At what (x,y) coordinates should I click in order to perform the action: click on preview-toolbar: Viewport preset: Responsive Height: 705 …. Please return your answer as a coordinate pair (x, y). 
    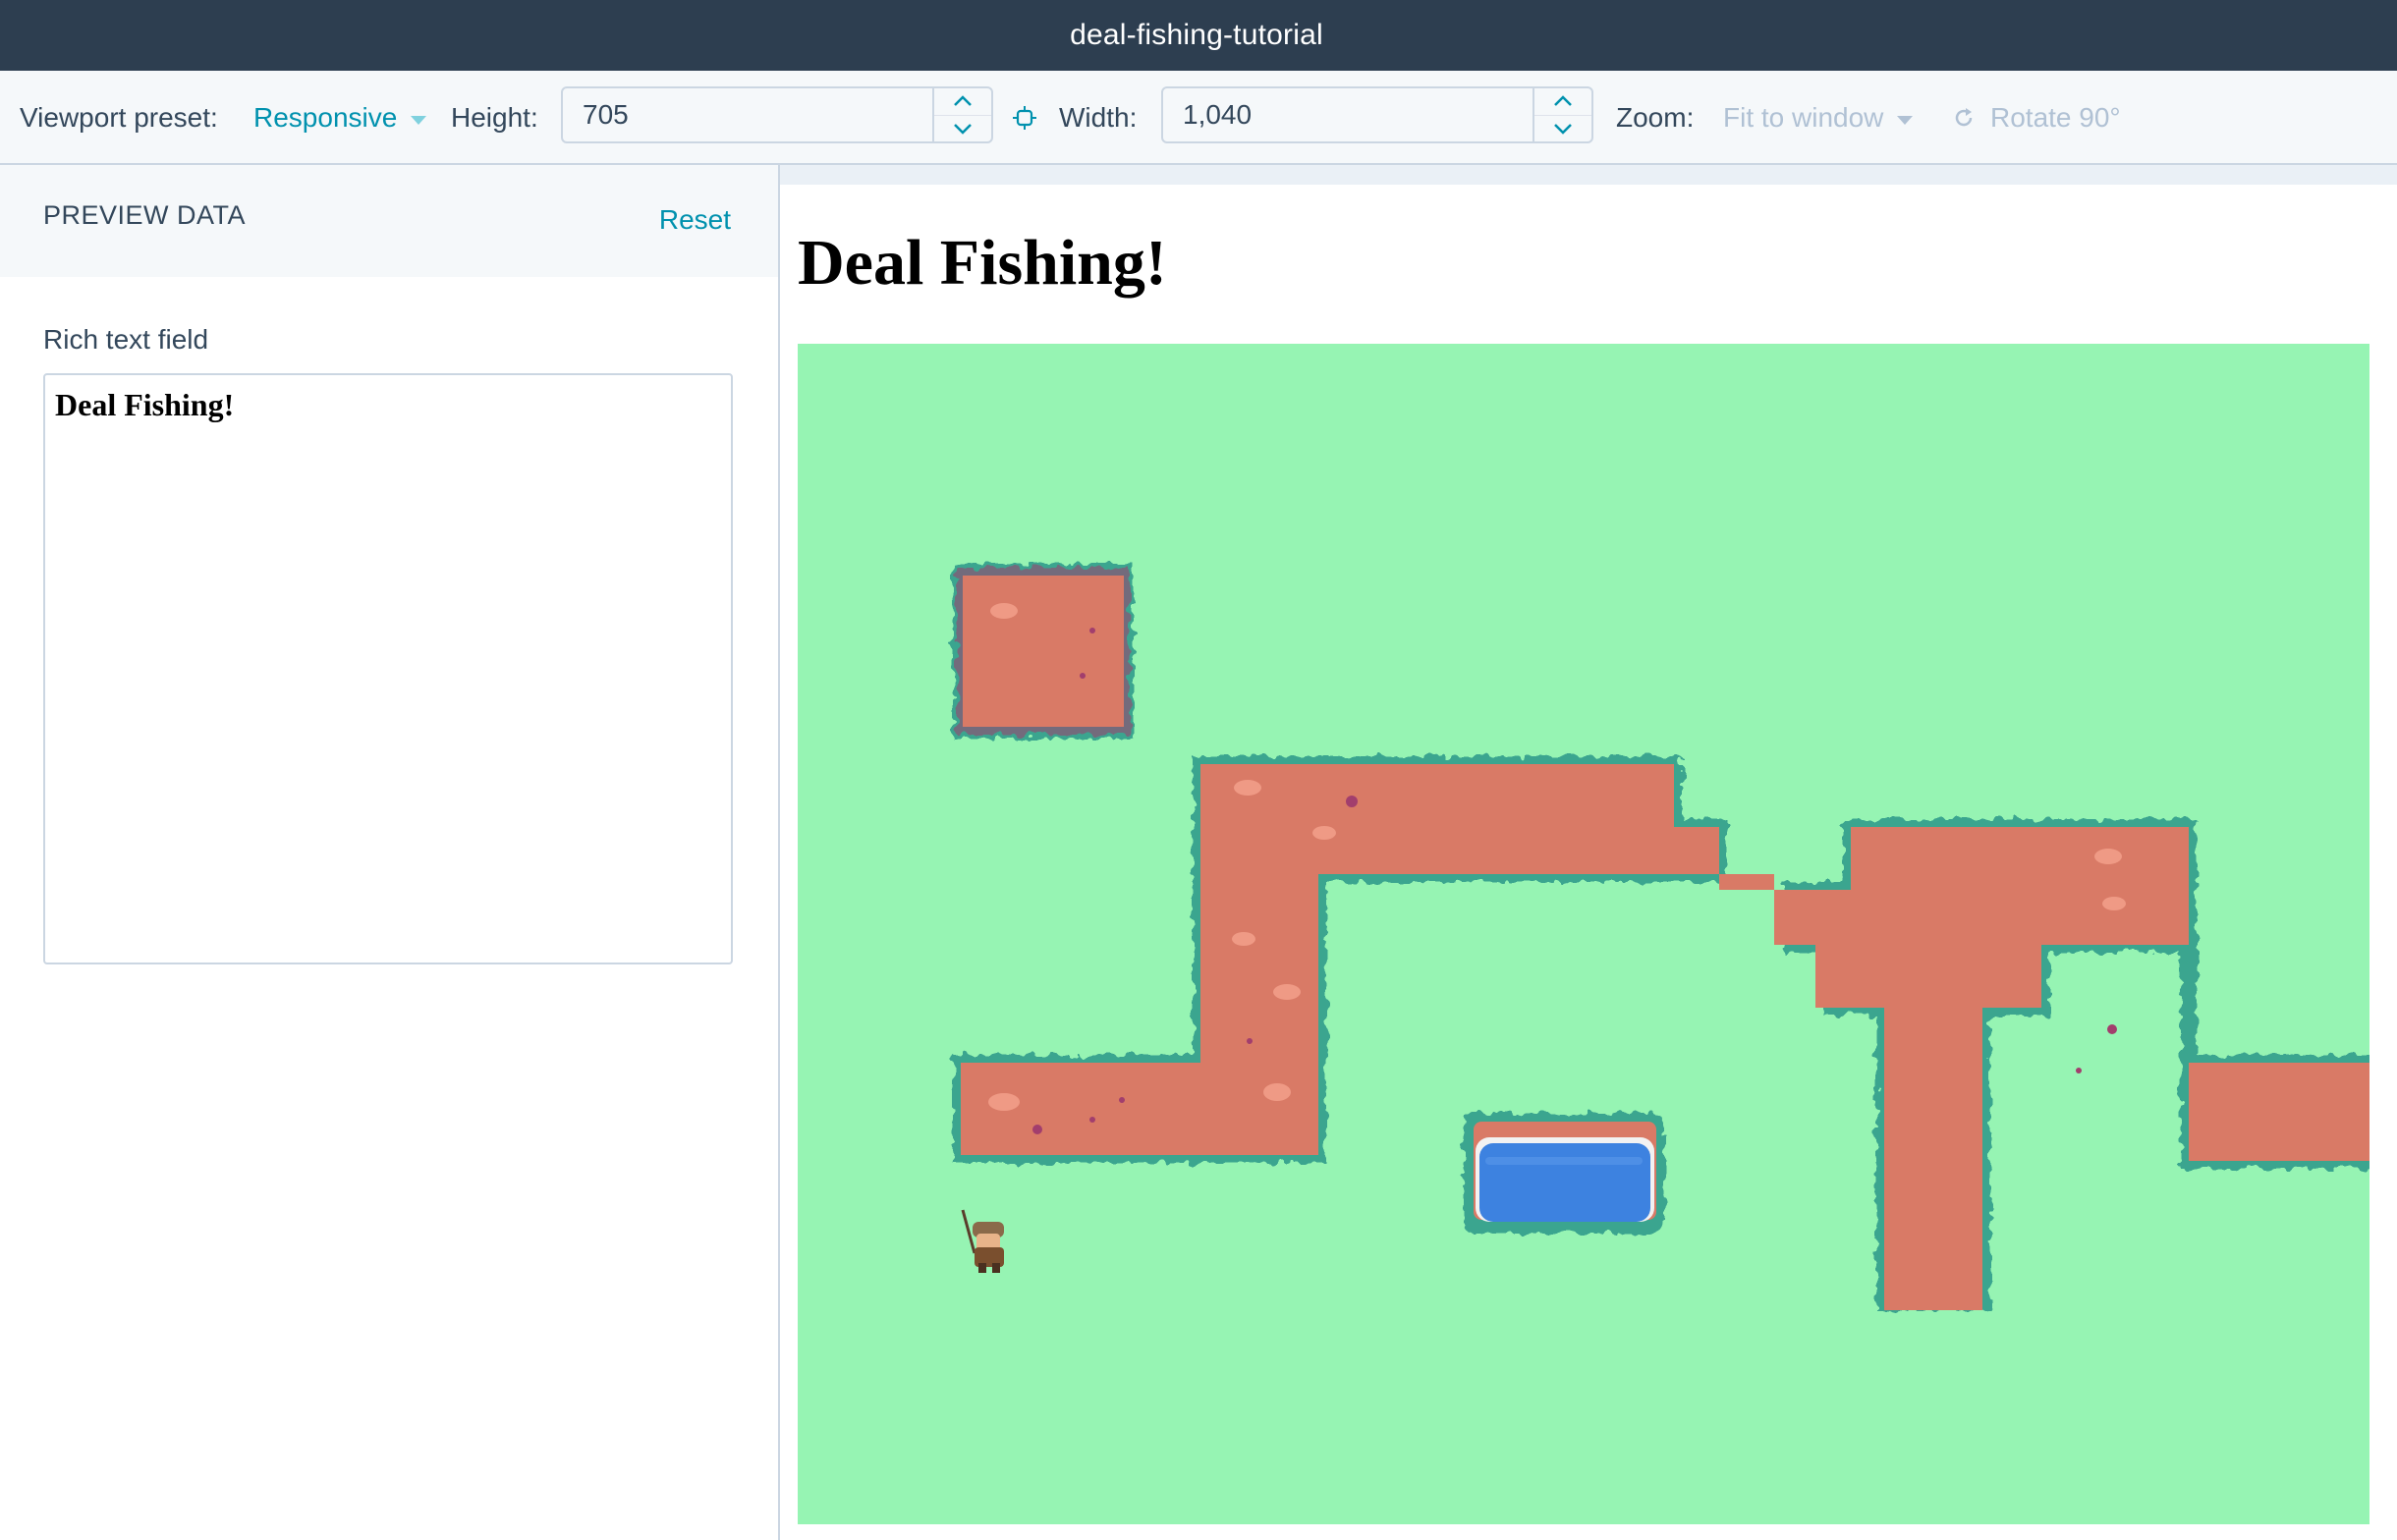
    Looking at the image, I should click on (1198, 118).